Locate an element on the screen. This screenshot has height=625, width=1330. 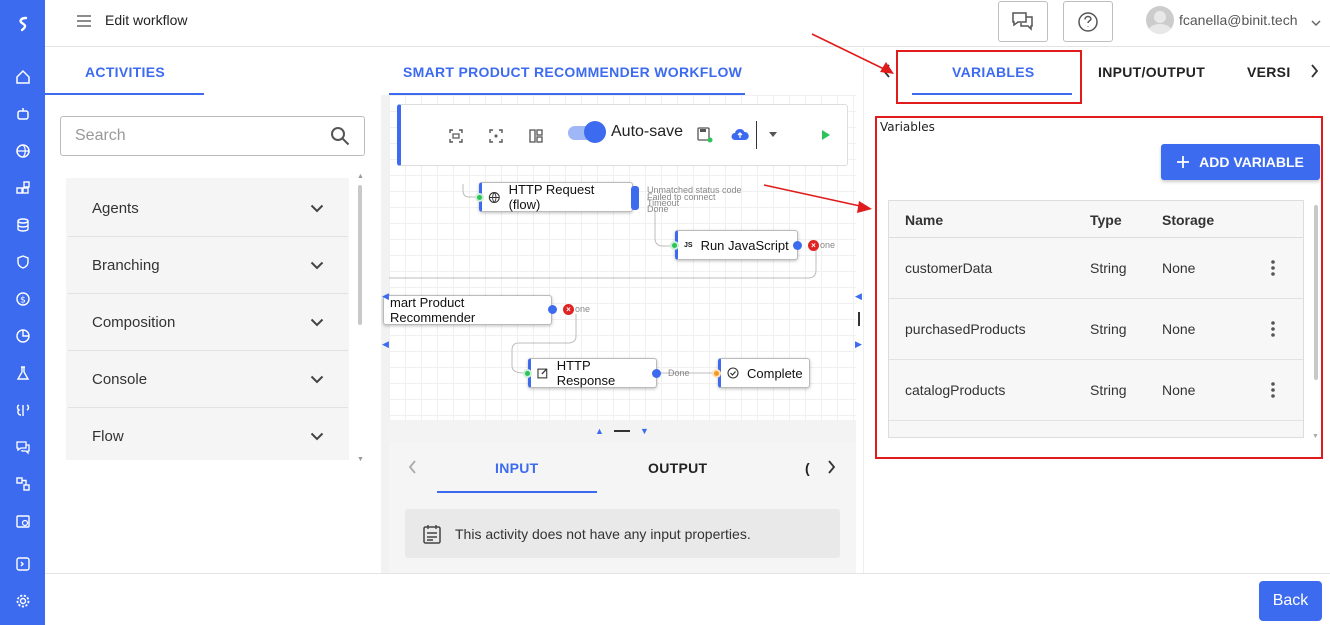
tabs-prev-icon is located at coordinates (412, 469).